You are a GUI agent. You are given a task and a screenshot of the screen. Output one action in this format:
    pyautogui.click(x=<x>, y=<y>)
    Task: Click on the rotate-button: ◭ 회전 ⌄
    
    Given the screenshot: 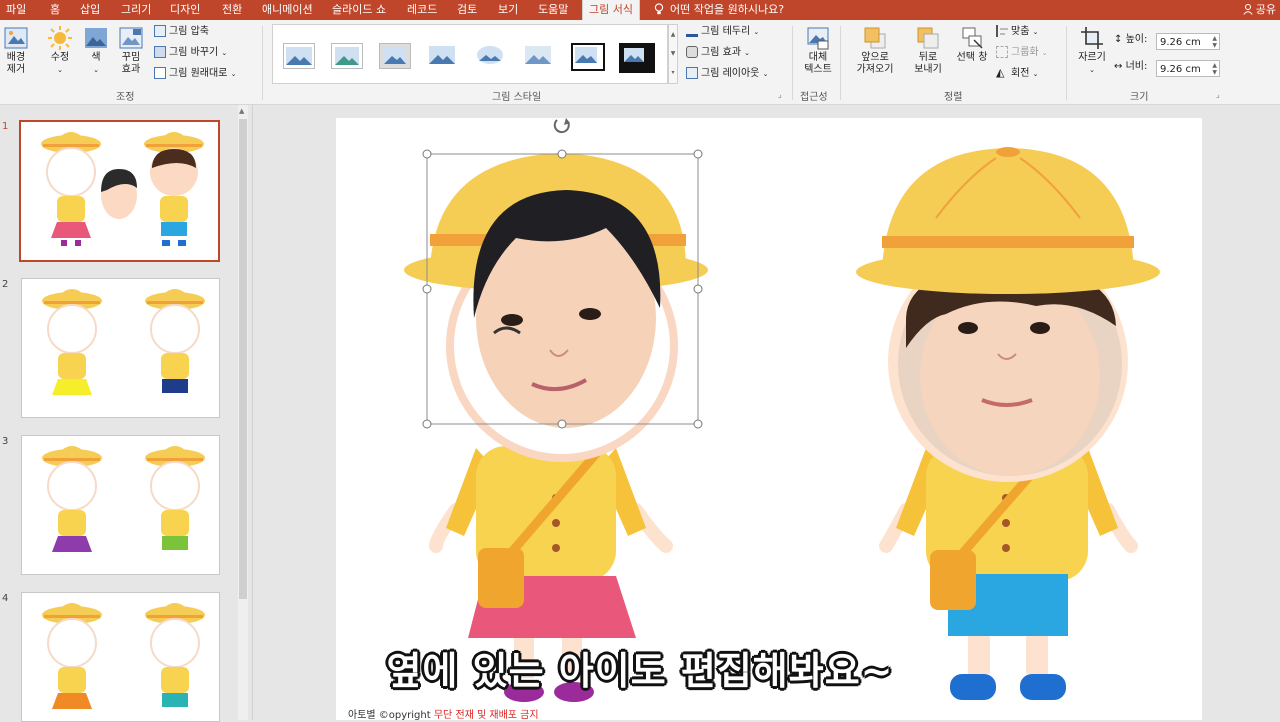 What is the action you would take?
    pyautogui.click(x=1017, y=74)
    